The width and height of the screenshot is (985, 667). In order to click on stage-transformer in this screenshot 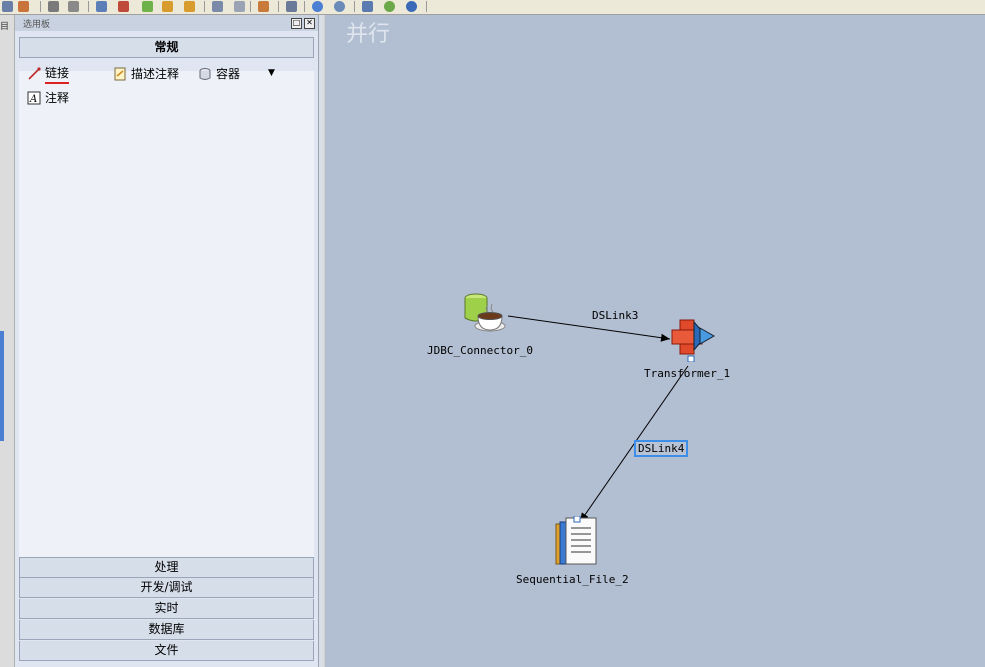, I will do `click(693, 340)`.